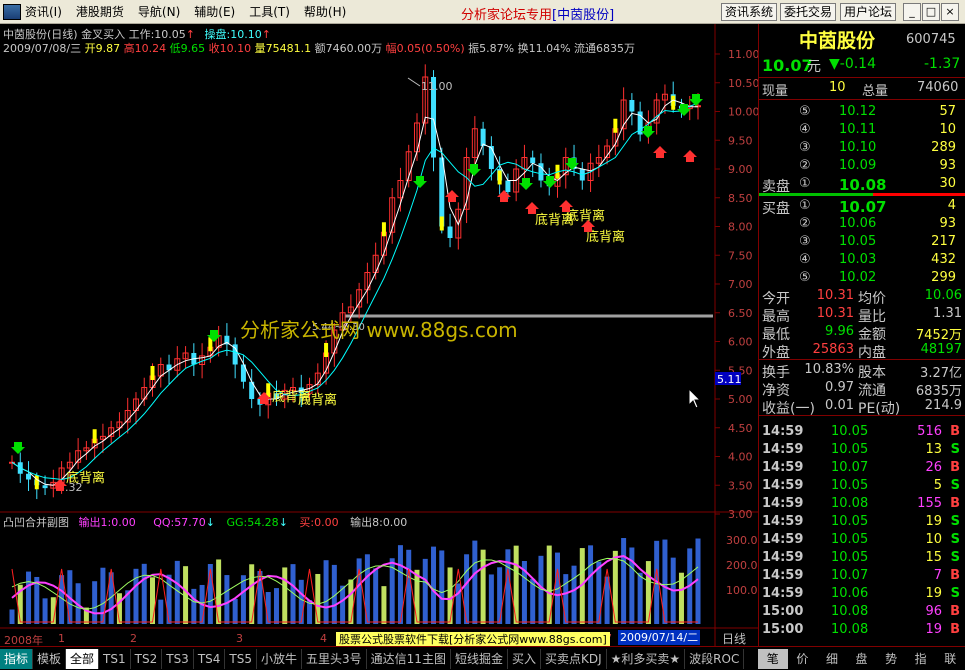 The height and width of the screenshot is (670, 965). Describe the element at coordinates (862, 167) in the screenshot. I see `ask-row: ② 10.09 93` at that location.